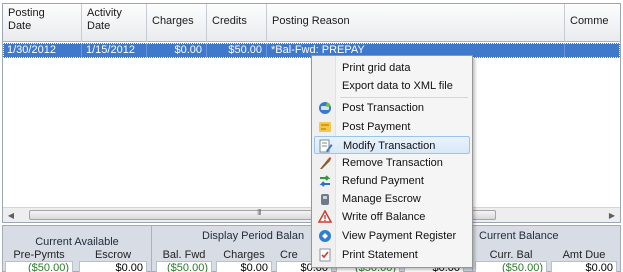  I want to click on menu-item-post-payment: Post Payment, so click(392, 127).